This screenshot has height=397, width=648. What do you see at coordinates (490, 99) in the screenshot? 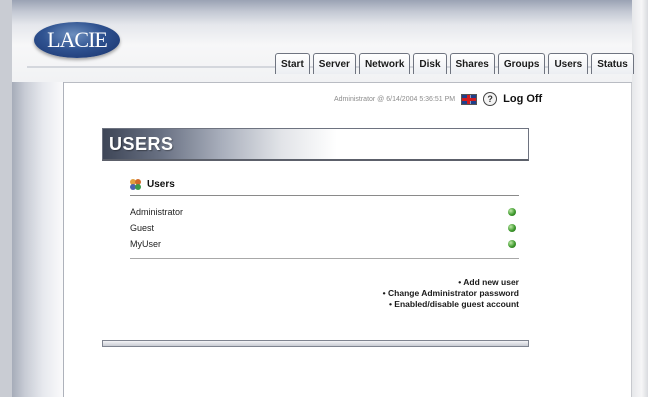
I see `help-icon: ?` at bounding box center [490, 99].